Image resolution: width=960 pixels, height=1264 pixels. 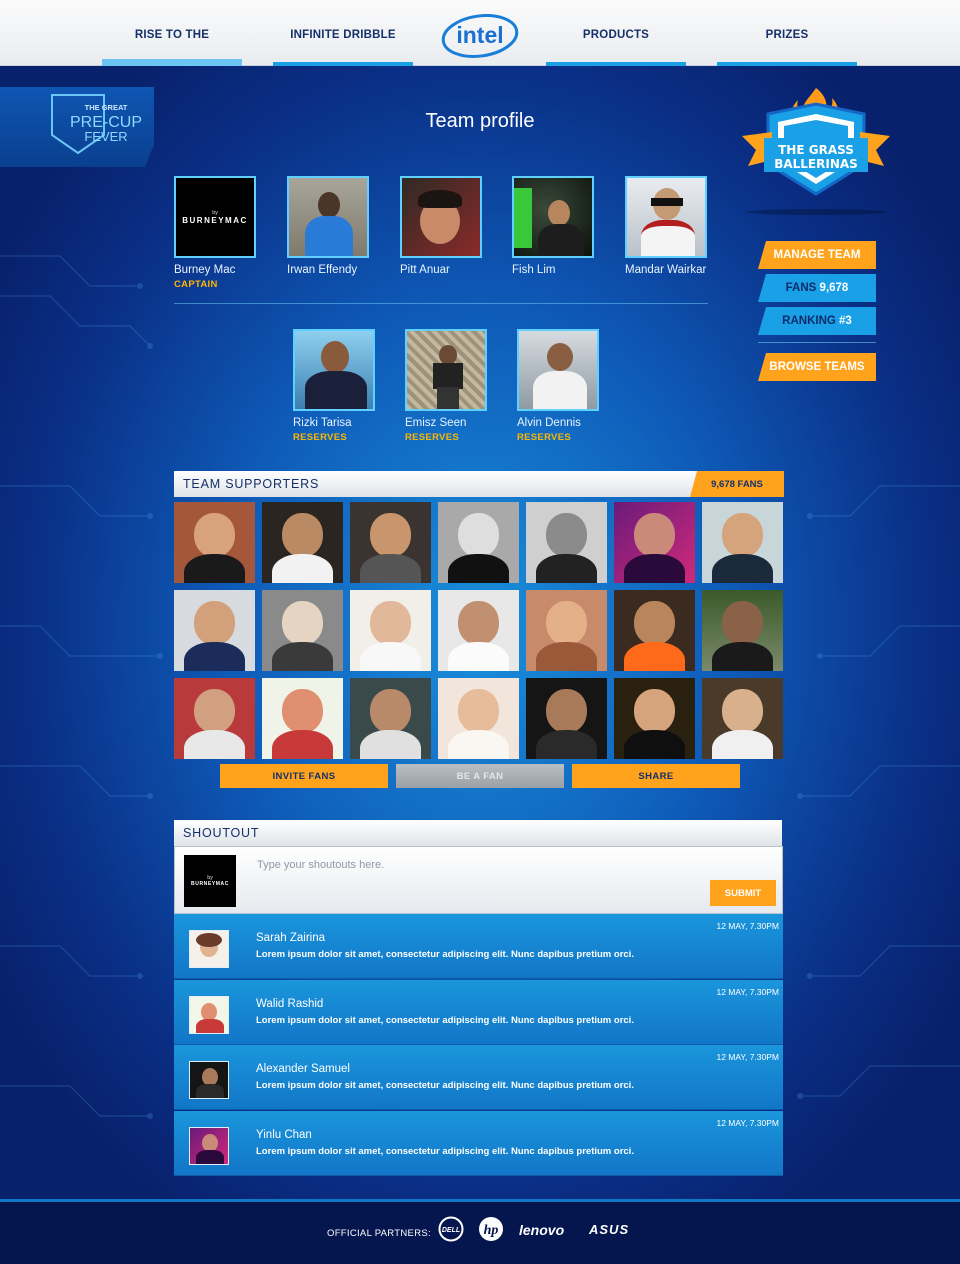 I want to click on reserve-member-card: Emisz Seen RESERVES, so click(x=460, y=386).